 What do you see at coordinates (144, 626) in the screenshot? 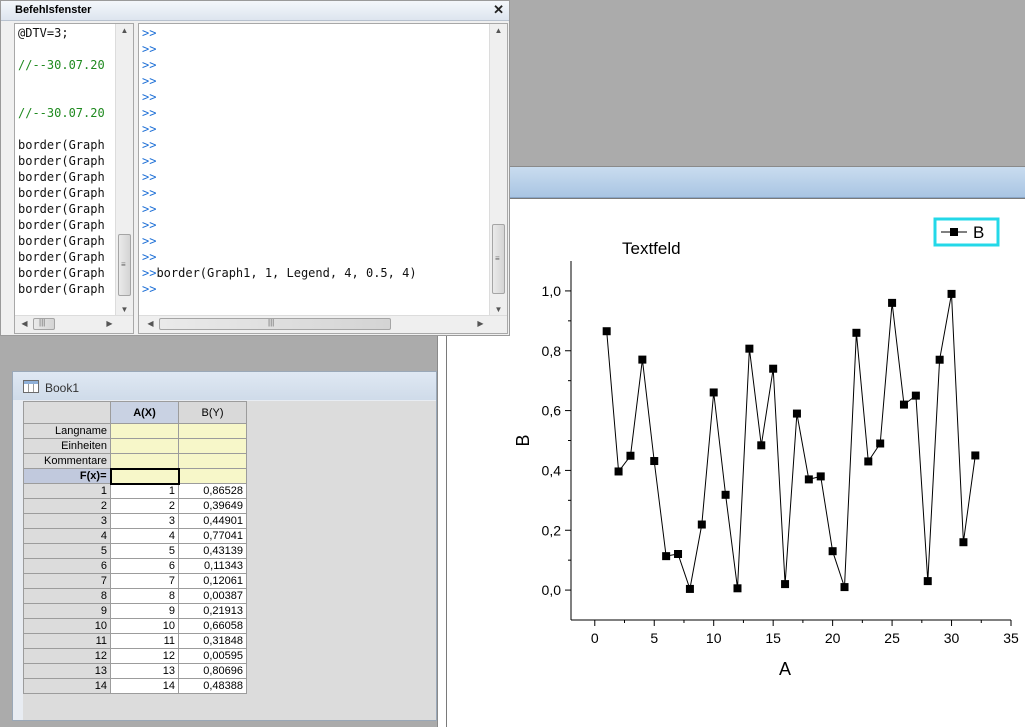
I see `cell-a: 10` at bounding box center [144, 626].